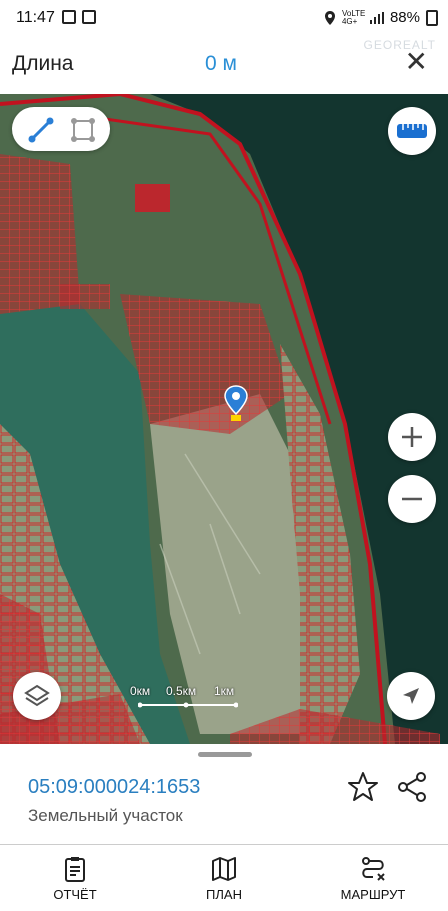 This screenshot has height=911, width=448. I want to click on zoom-in-button, so click(412, 437).